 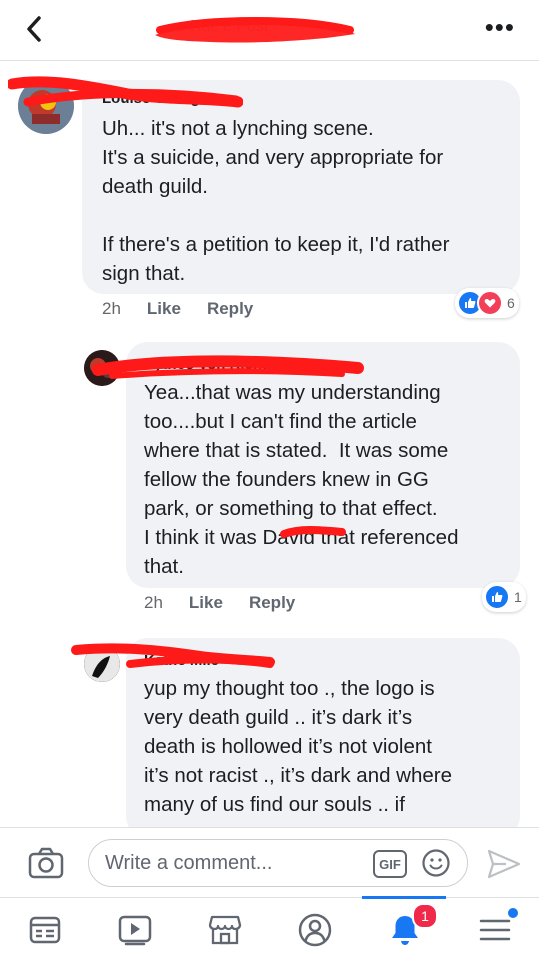 I want to click on video-icon, so click(x=135, y=930).